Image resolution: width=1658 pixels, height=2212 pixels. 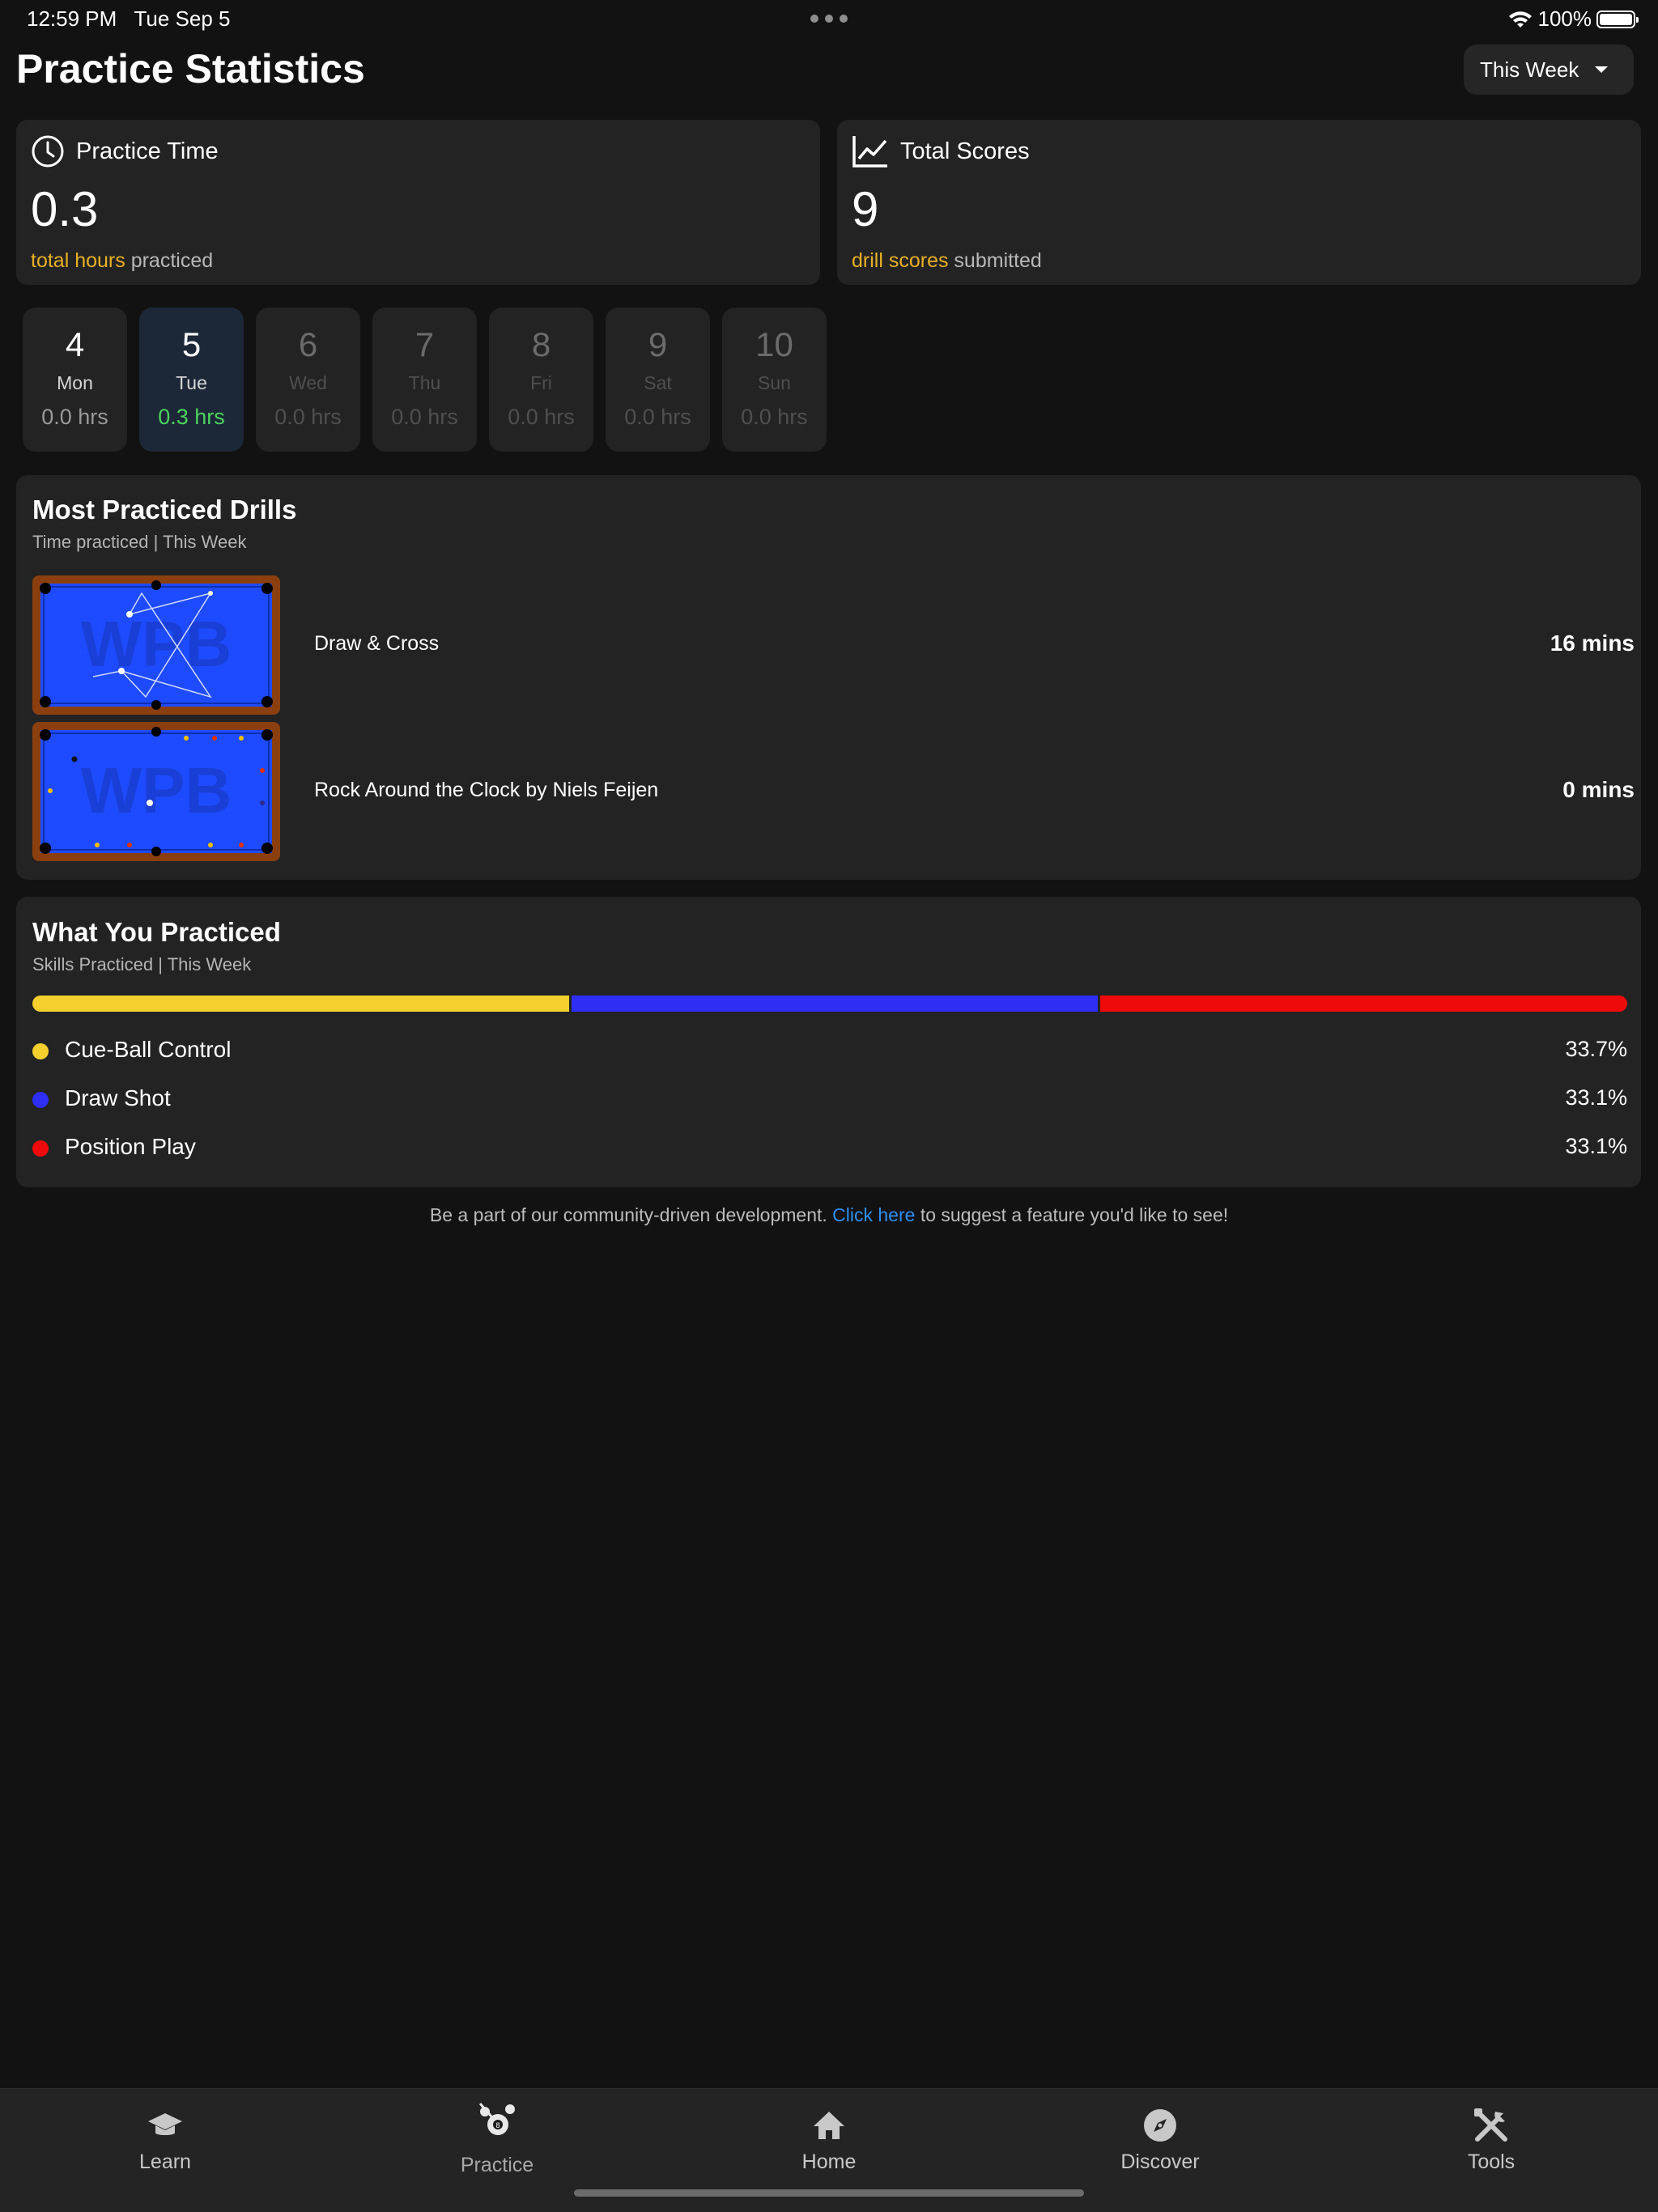 I want to click on skills-distribution-bar, so click(x=829, y=1004).